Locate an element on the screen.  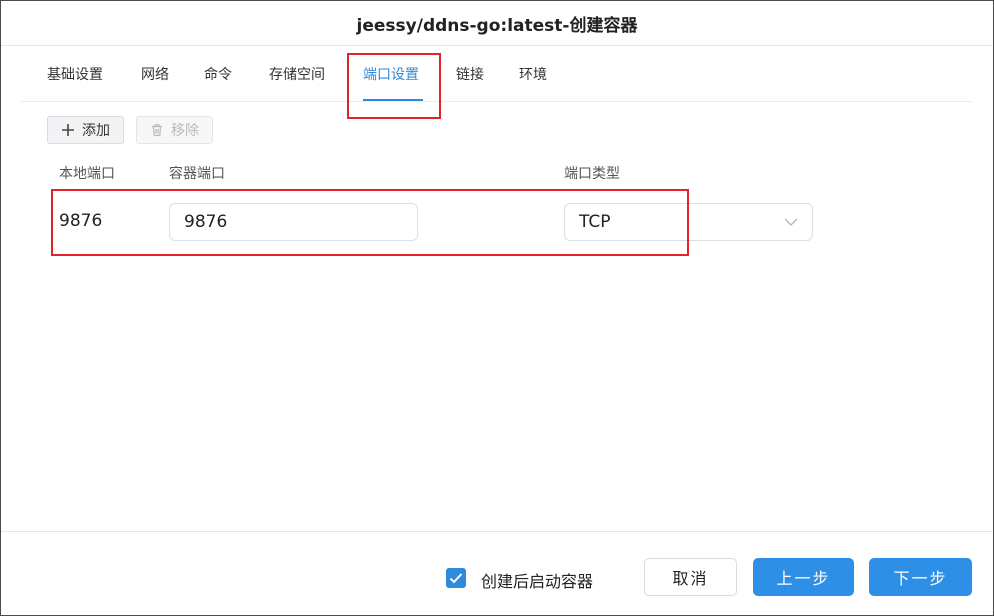
next-step-button: 下一步 is located at coordinates (920, 577).